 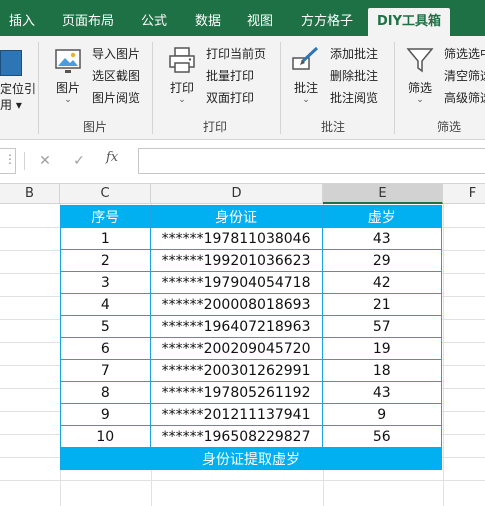 I want to click on region-screenshot-label: 选区截图, so click(x=116, y=76).